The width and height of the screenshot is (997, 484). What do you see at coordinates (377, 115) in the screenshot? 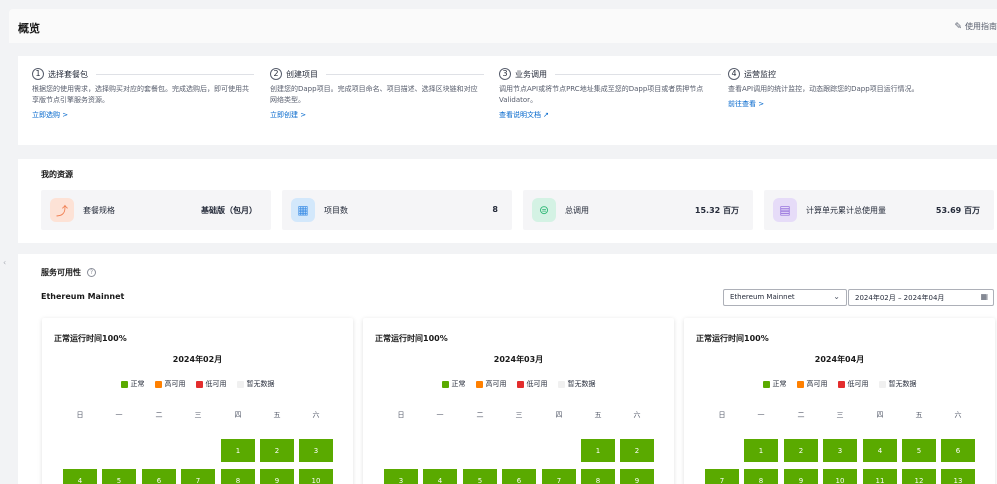
I see `create-now-link: 立即创建 >` at bounding box center [377, 115].